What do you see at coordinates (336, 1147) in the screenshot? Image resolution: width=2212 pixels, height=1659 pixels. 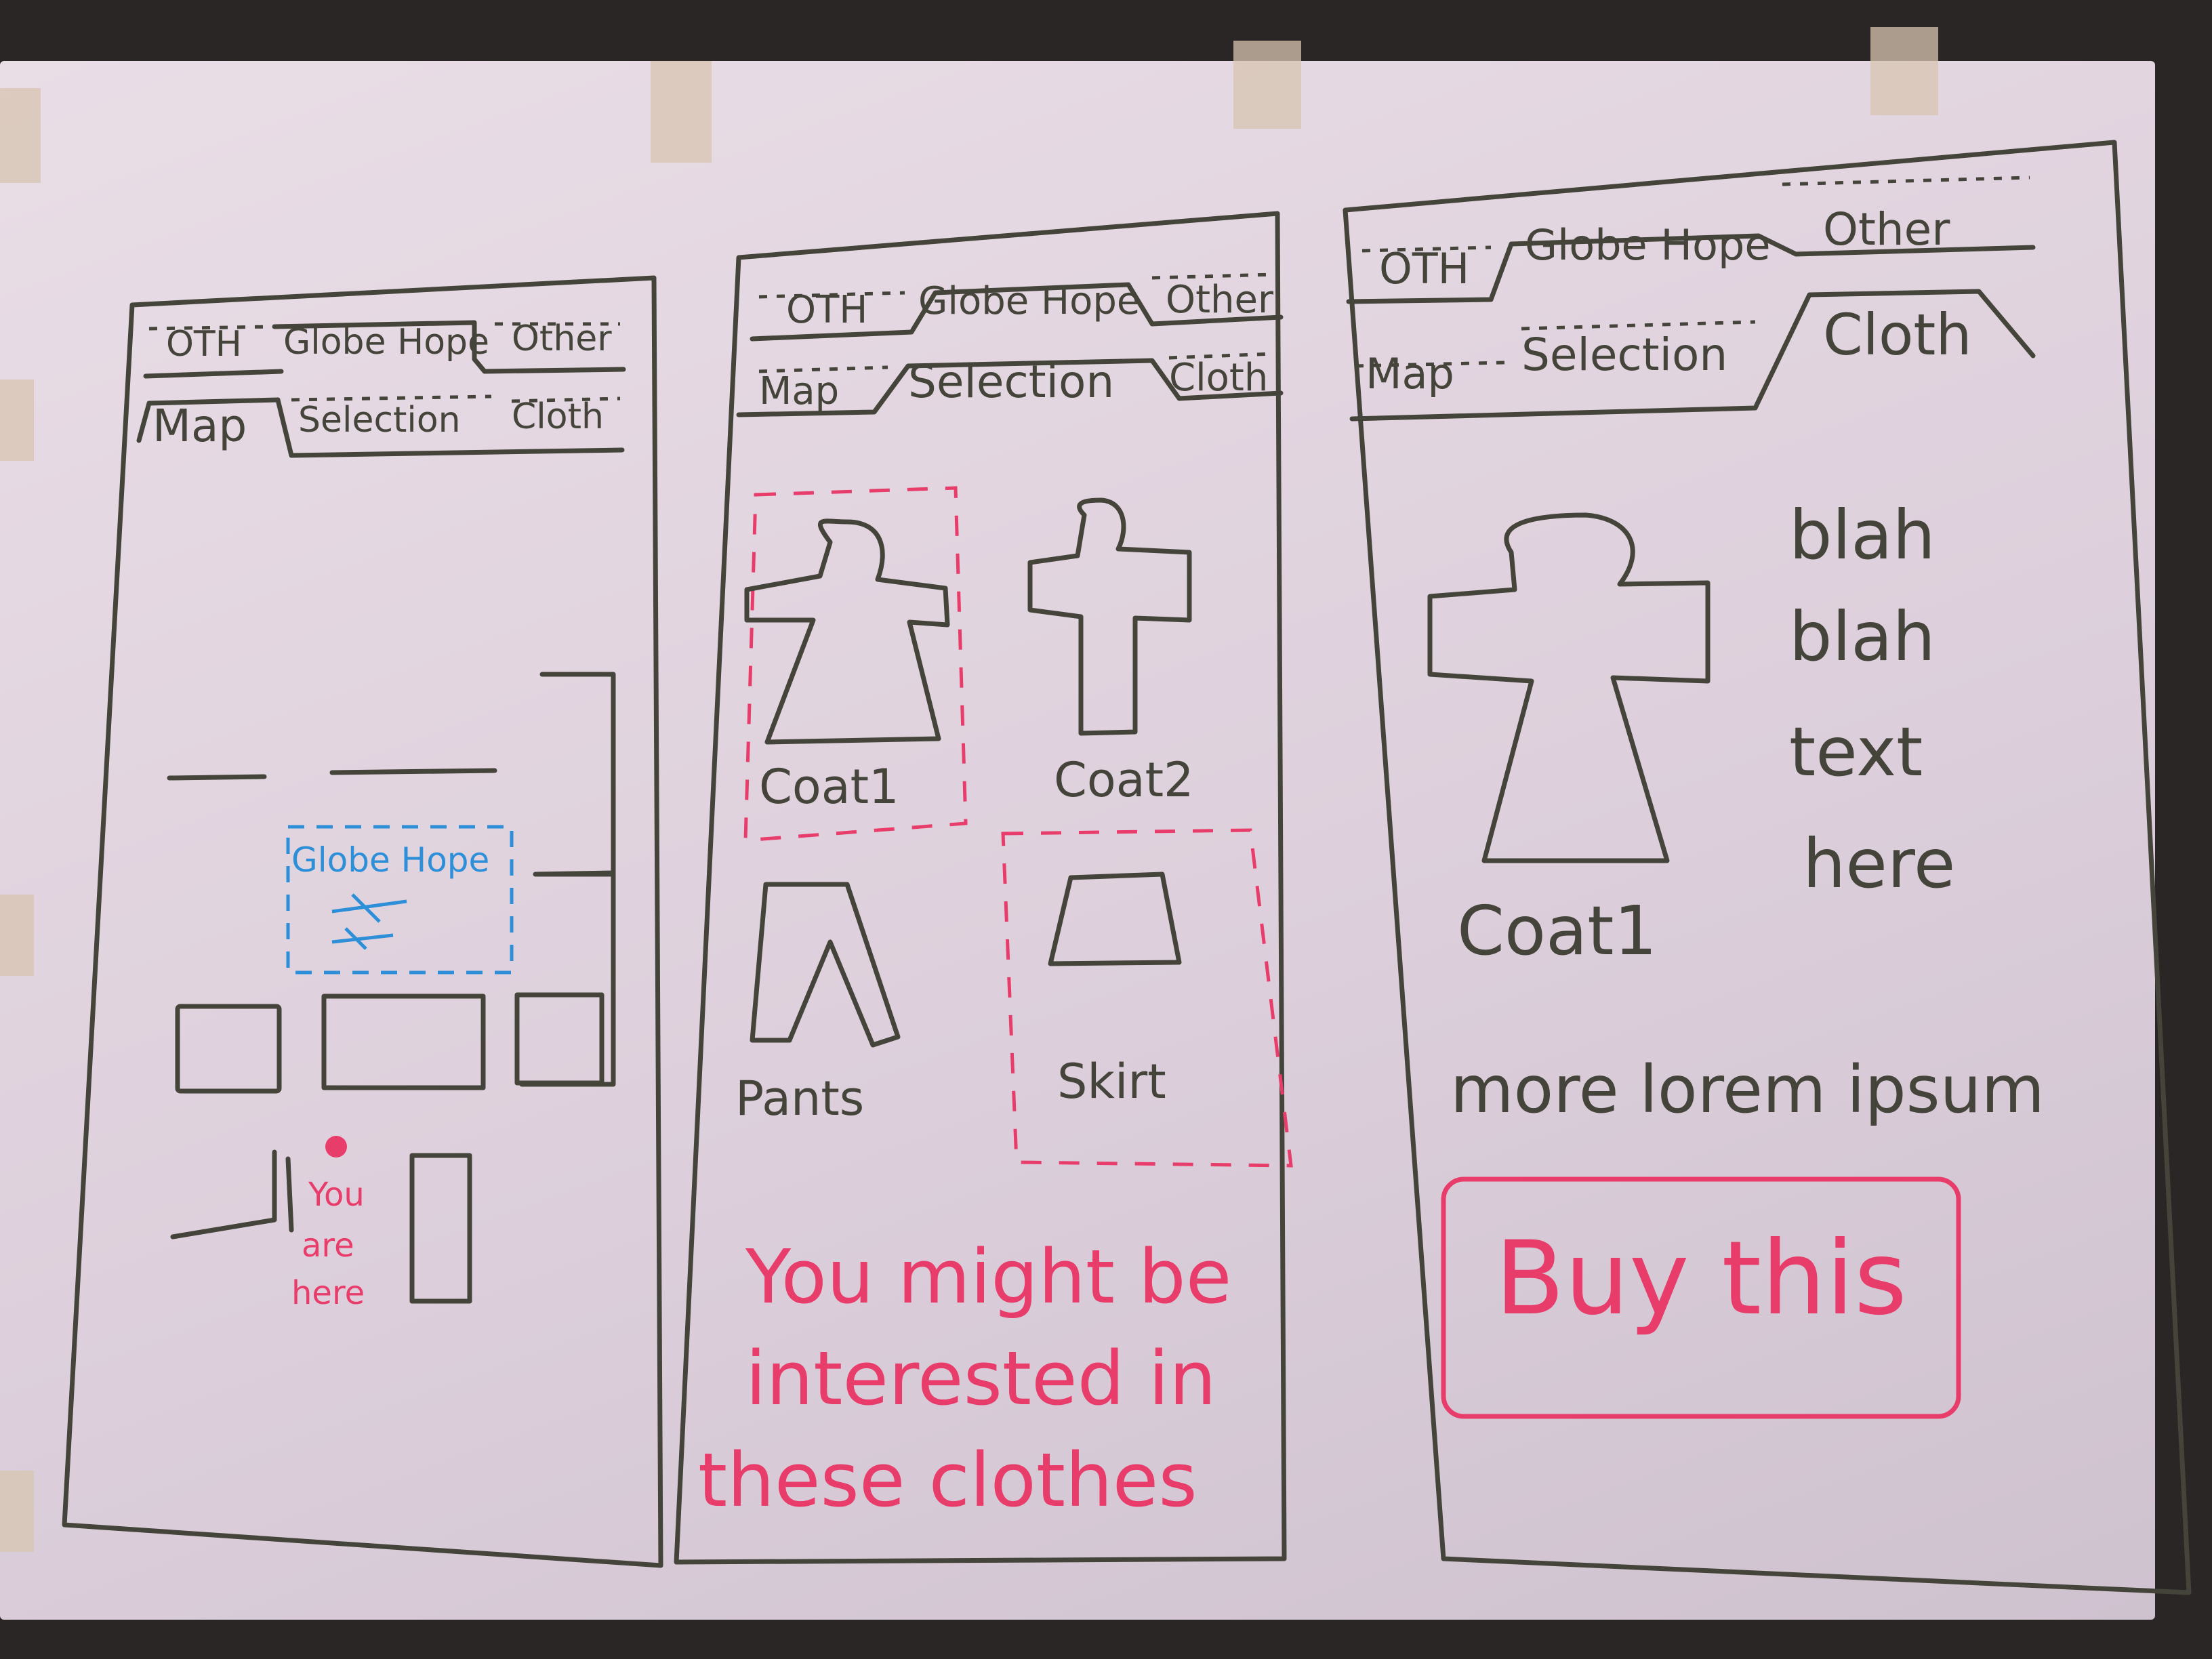 I see `location-dot` at bounding box center [336, 1147].